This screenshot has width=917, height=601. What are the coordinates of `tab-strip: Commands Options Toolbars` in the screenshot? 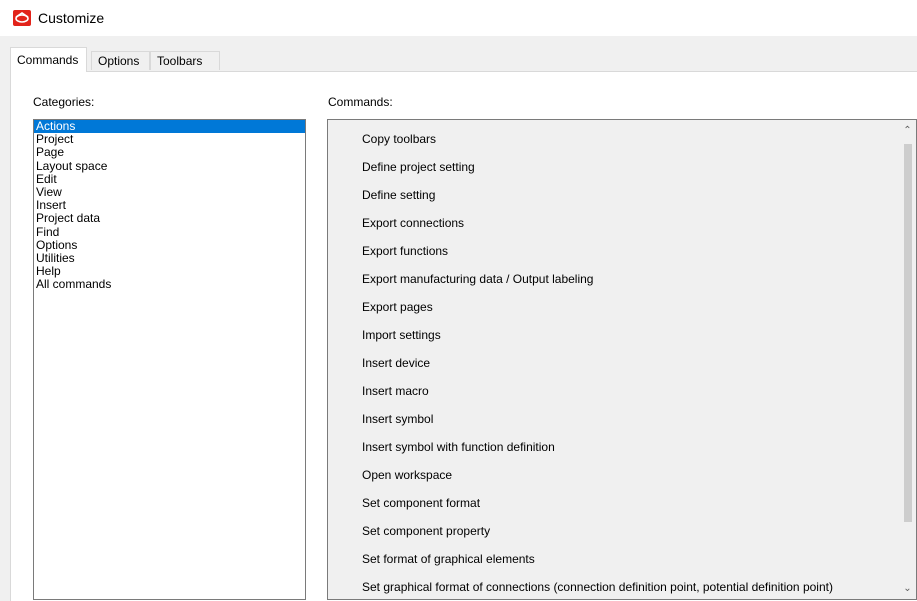 It's located at (460, 59).